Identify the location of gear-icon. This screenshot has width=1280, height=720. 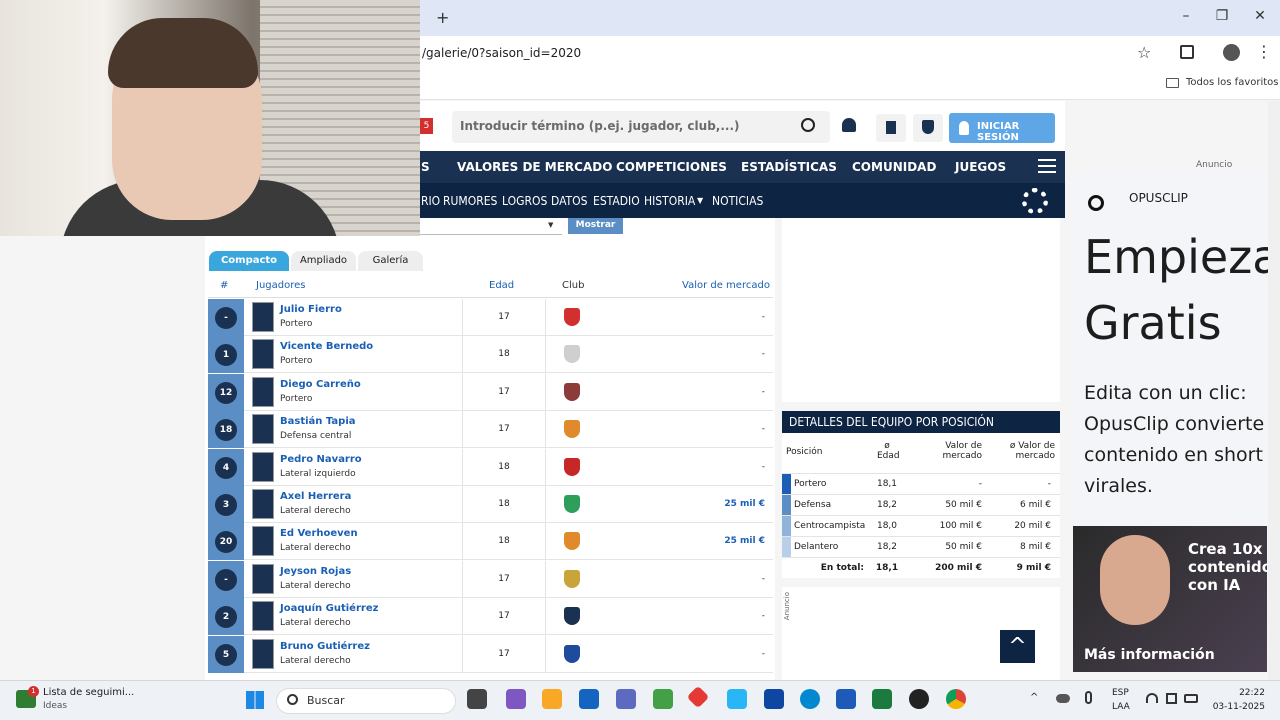
(1035, 201).